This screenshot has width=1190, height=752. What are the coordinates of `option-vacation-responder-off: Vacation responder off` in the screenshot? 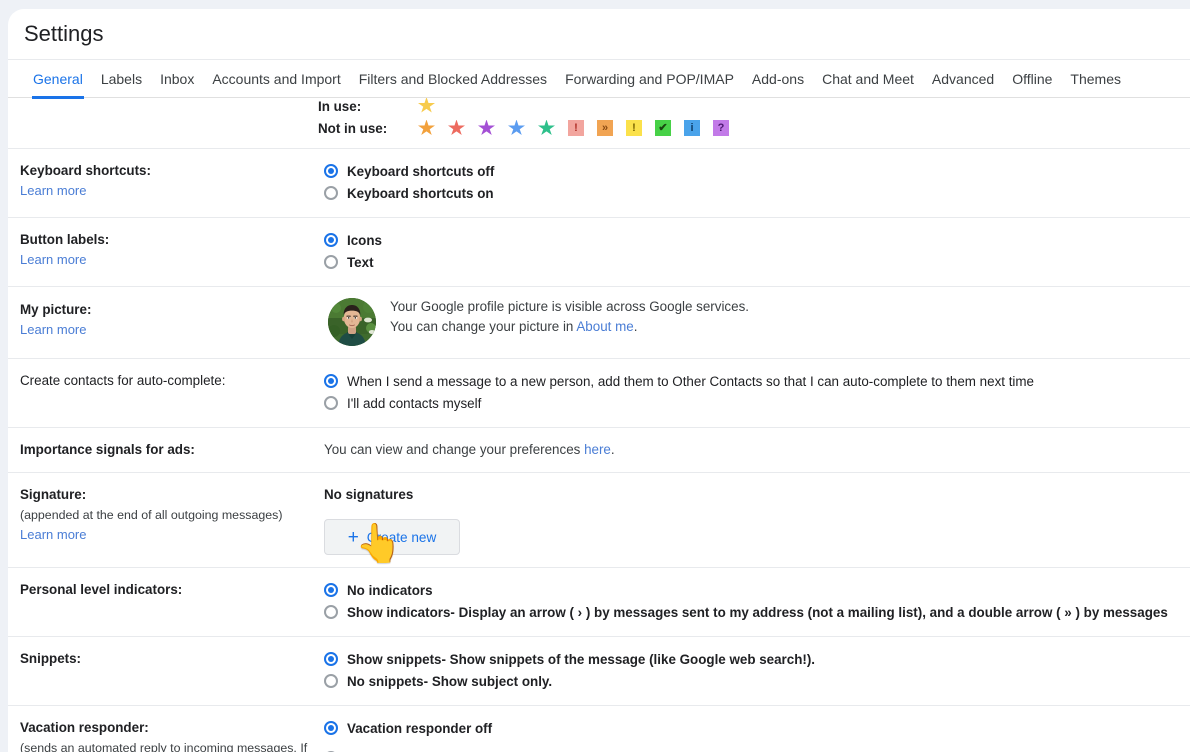 It's located at (750, 728).